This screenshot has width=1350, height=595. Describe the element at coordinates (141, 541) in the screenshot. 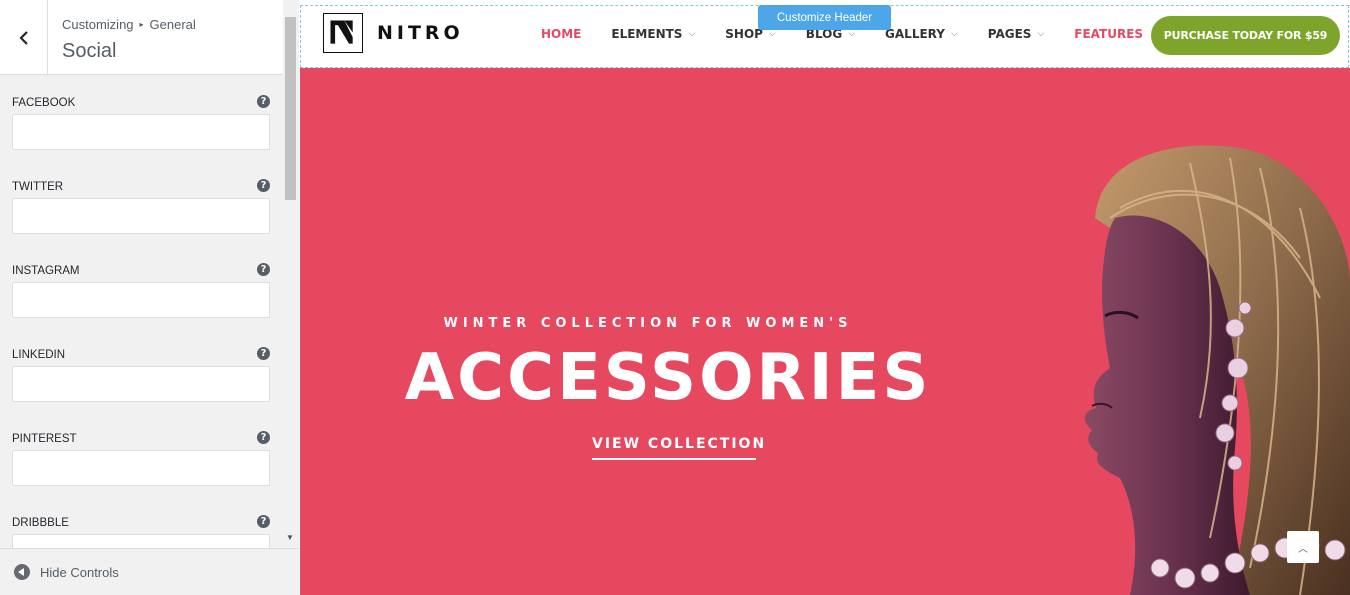

I see `dribbble-input` at that location.